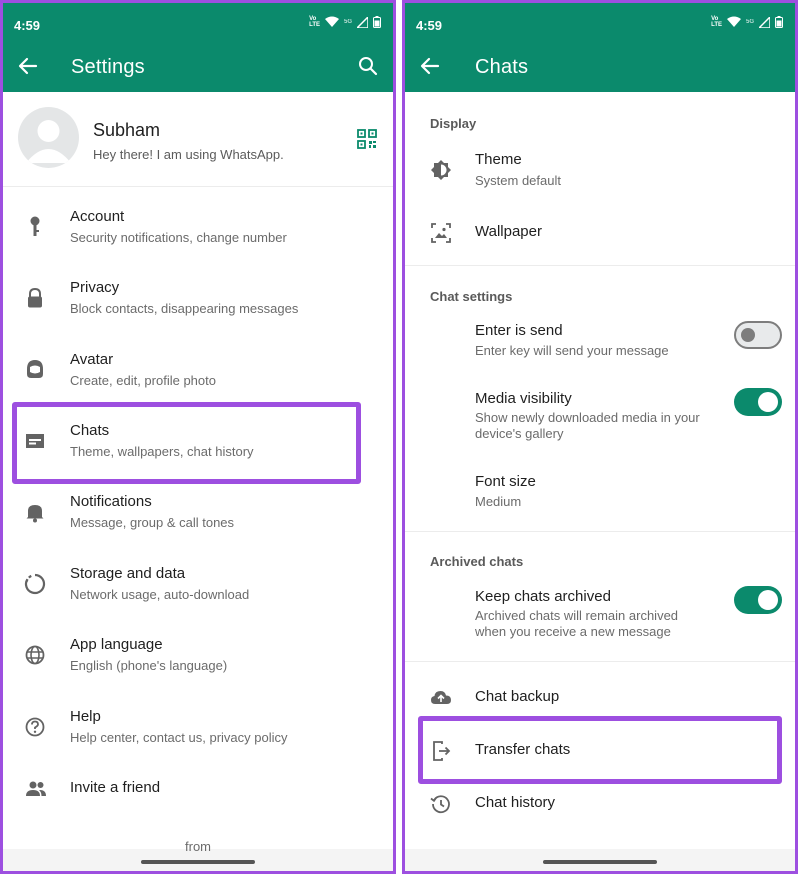 Image resolution: width=800 pixels, height=874 pixels. Describe the element at coordinates (184, 308) in the screenshot. I see `item-subtitle: Block contacts, disappearing messages` at that location.